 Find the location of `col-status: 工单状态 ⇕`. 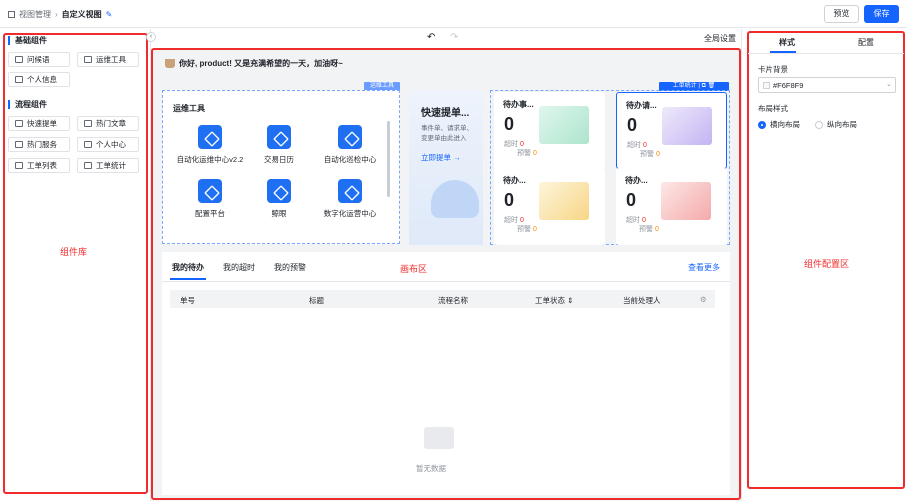

col-status: 工单状态 ⇕ is located at coordinates (554, 300).